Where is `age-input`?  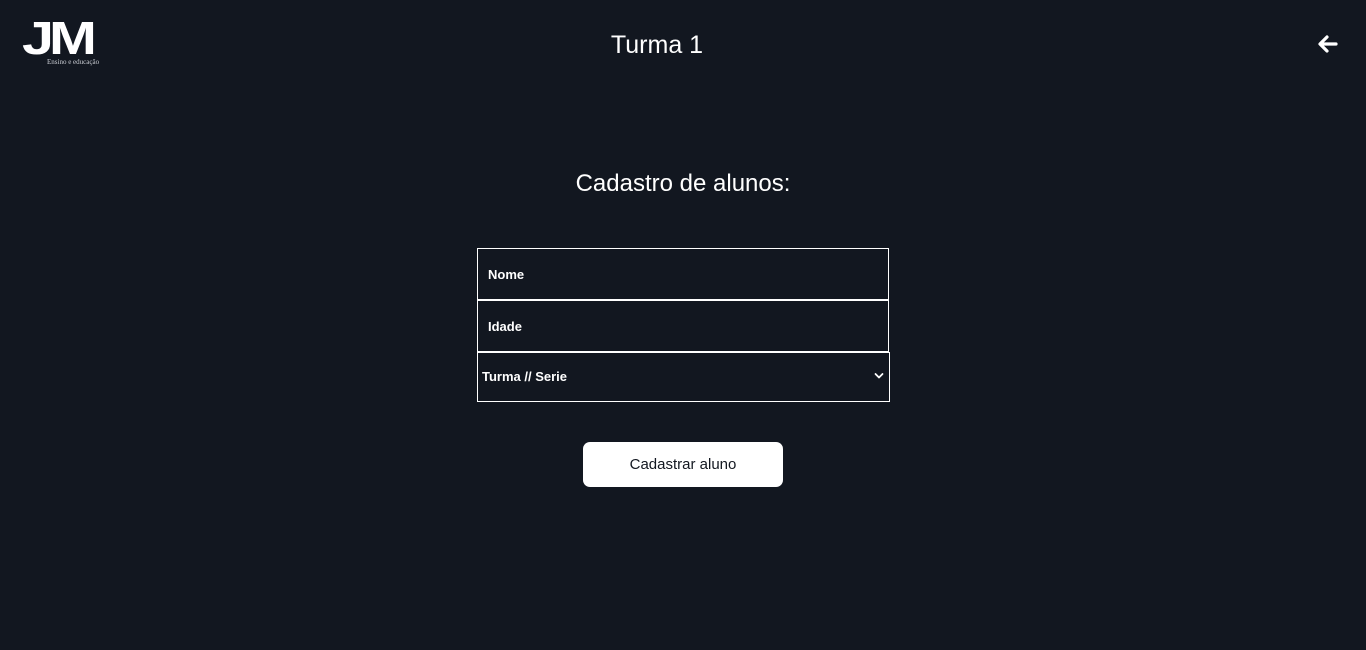
age-input is located at coordinates (683, 326).